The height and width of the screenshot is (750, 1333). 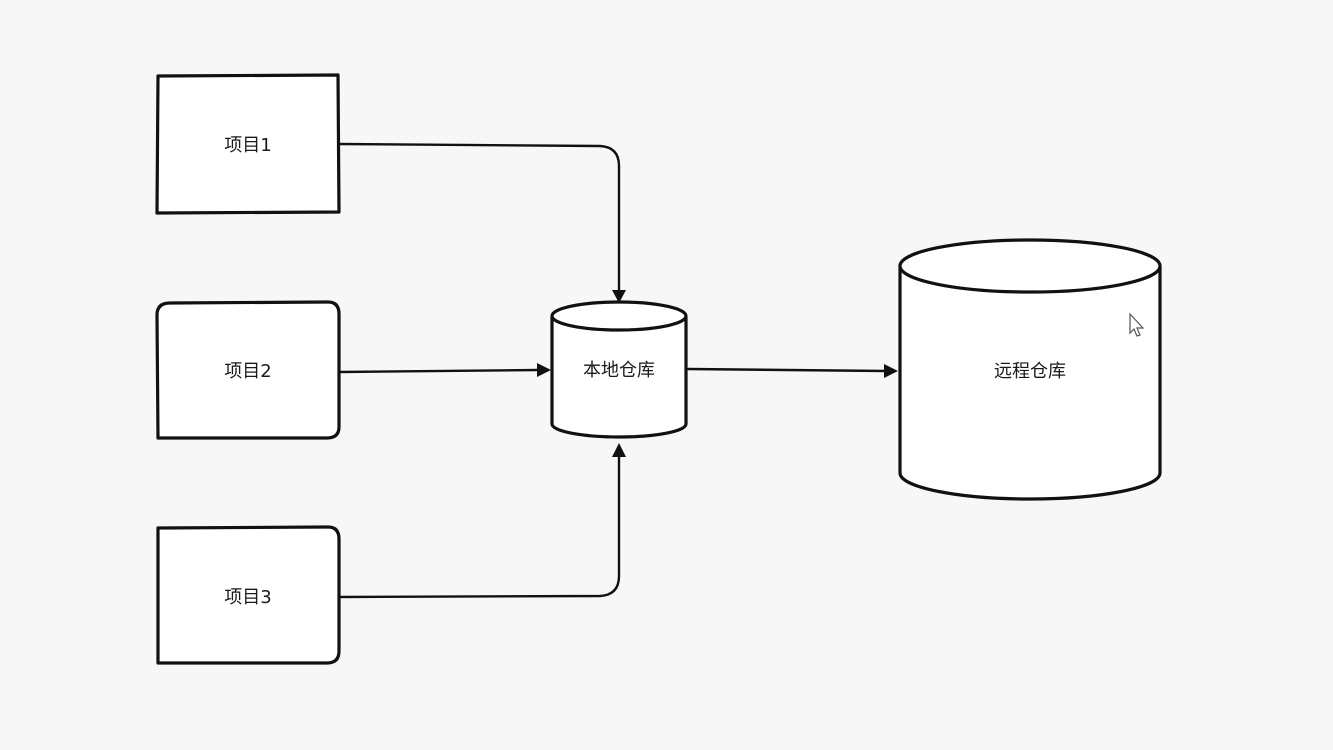 I want to click on edge-local-remote, so click(x=787, y=370).